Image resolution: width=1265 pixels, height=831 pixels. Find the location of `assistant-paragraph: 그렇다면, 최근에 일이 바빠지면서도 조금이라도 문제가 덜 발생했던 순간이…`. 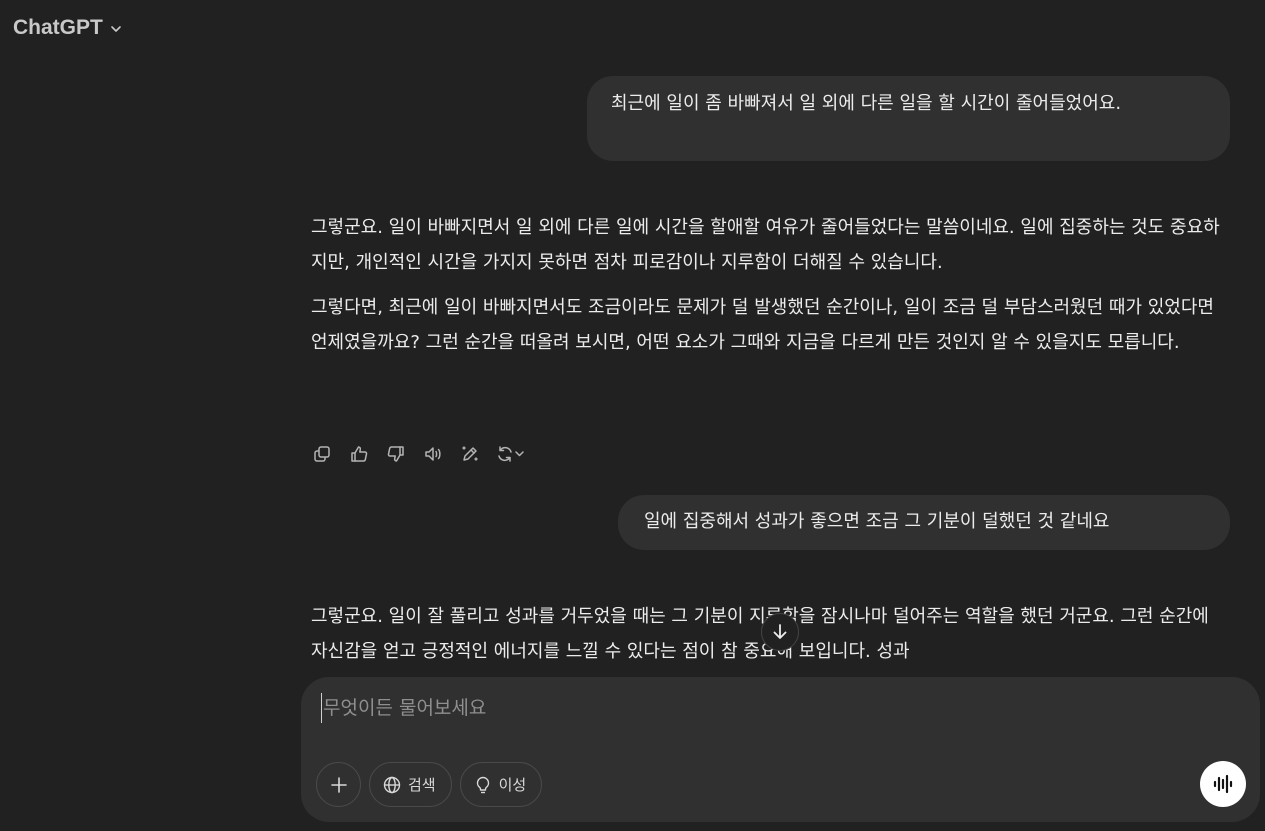

assistant-paragraph: 그렇다면, 최근에 일이 바빠지면서도 조금이라도 문제가 덜 발생했던 순간이… is located at coordinates (762, 325).